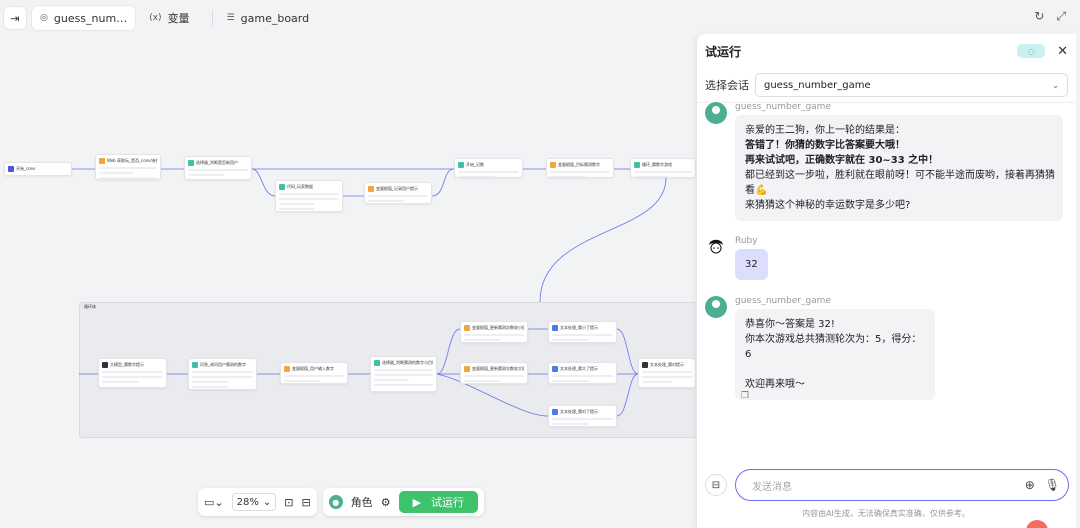 Image resolution: width=1080 pixels, height=528 pixels. Describe the element at coordinates (223, 364) in the screenshot. I see `node-title: 问答_询问用户猜测的数字` at that location.